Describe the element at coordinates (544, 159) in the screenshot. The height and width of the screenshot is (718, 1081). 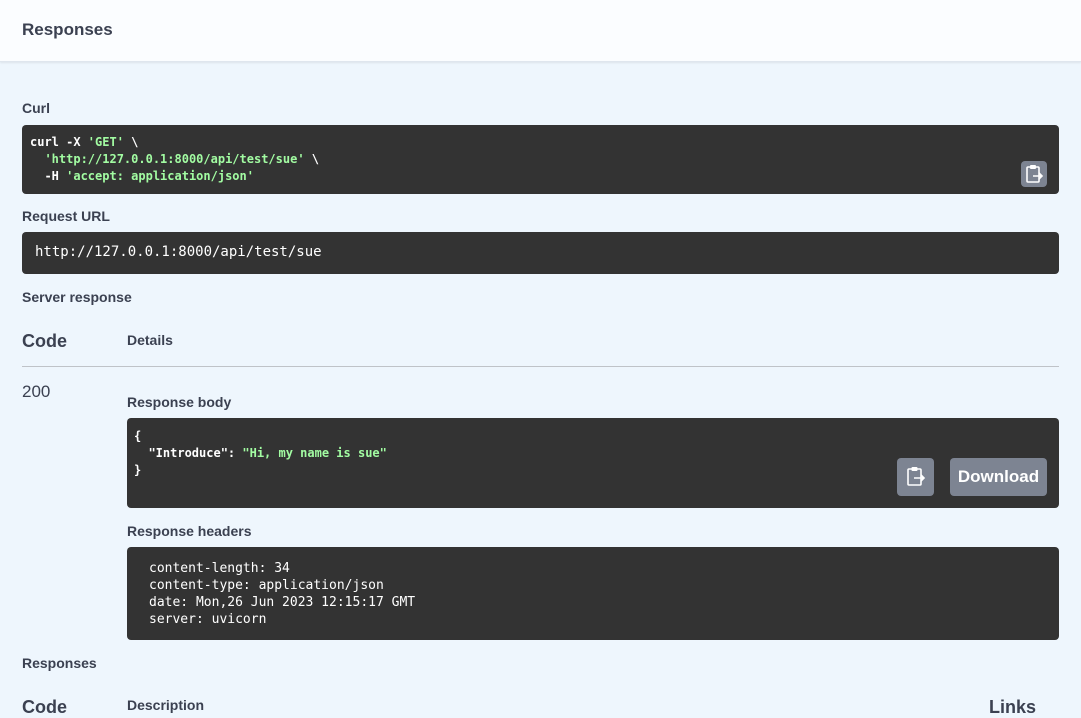
I see `curl-line-2: 'http://127.0.0.1:8000/api/test/sue' \` at that location.